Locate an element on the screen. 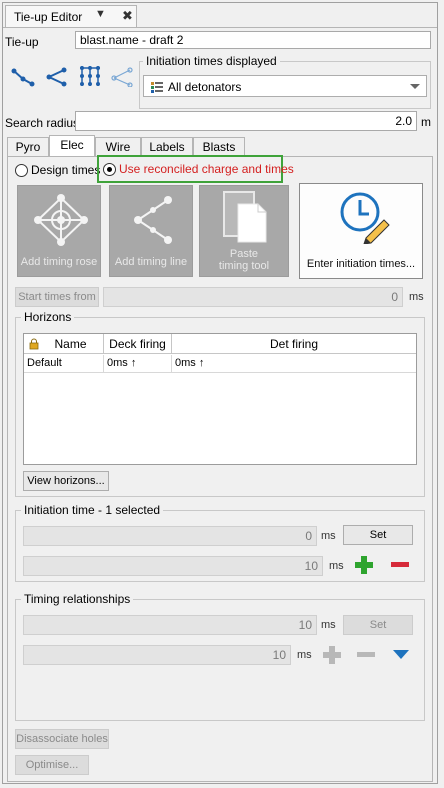 This screenshot has width=444, height=788. tab-pyro: Pyro is located at coordinates (28, 147).